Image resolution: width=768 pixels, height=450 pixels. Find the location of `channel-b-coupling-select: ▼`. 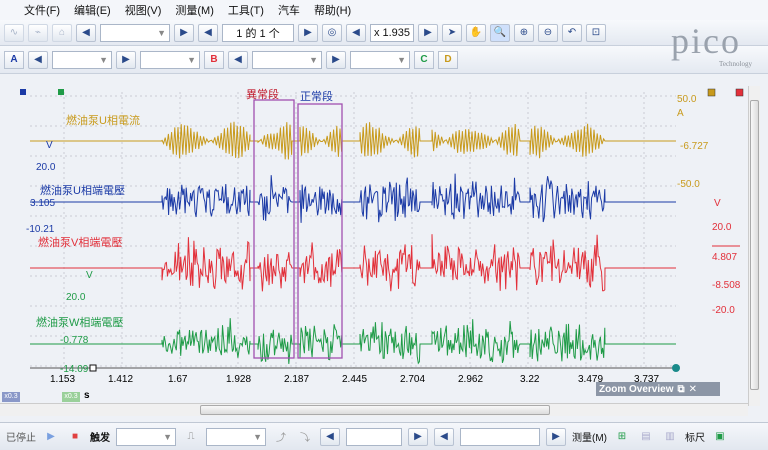

channel-b-coupling-select: ▼ is located at coordinates (380, 59).